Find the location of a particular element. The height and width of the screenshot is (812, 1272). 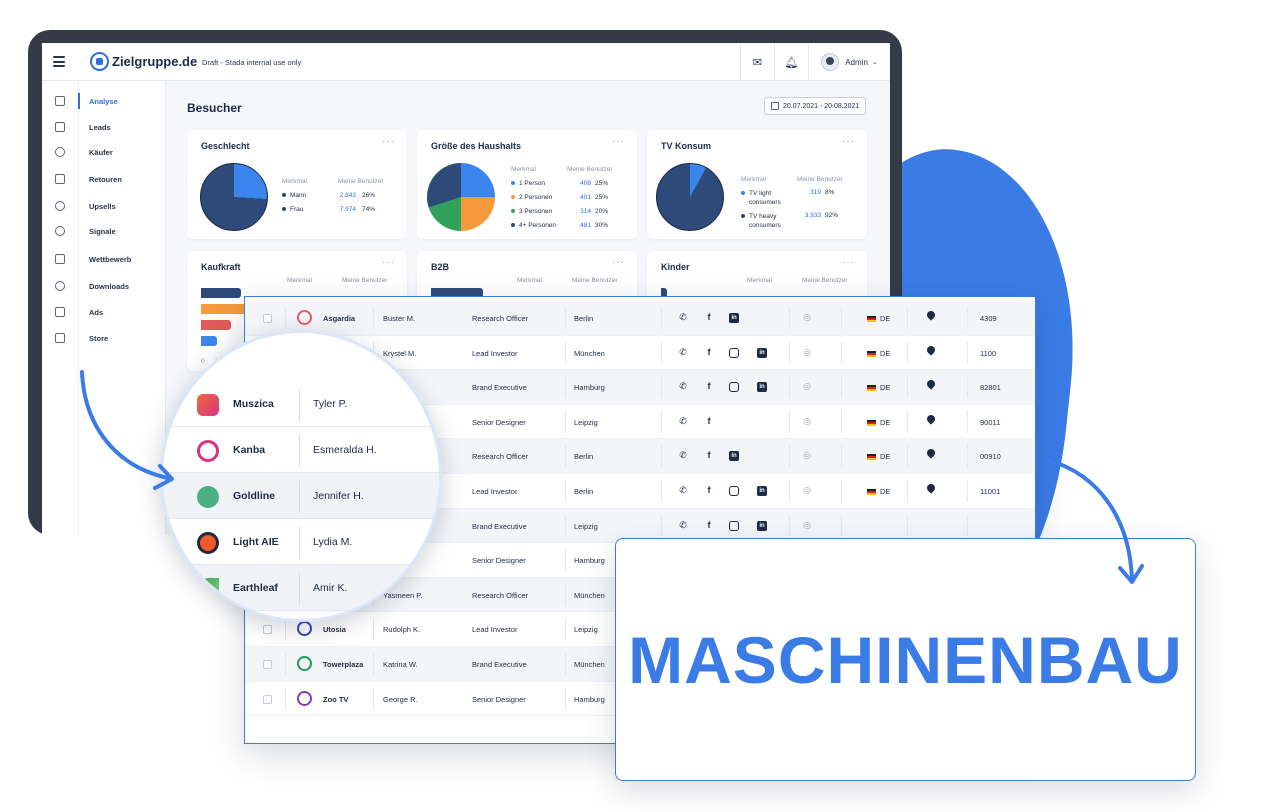

arrow-left is located at coordinates (125, 425).